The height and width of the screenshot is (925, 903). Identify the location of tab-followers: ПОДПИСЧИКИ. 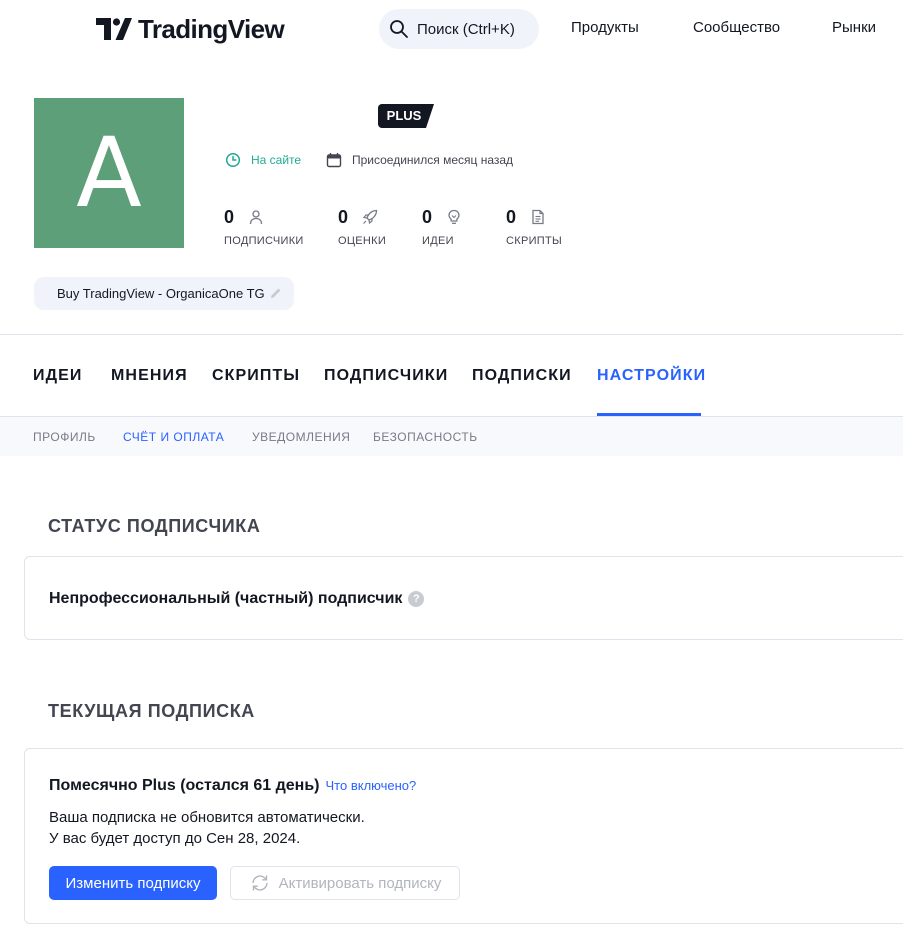
(386, 376).